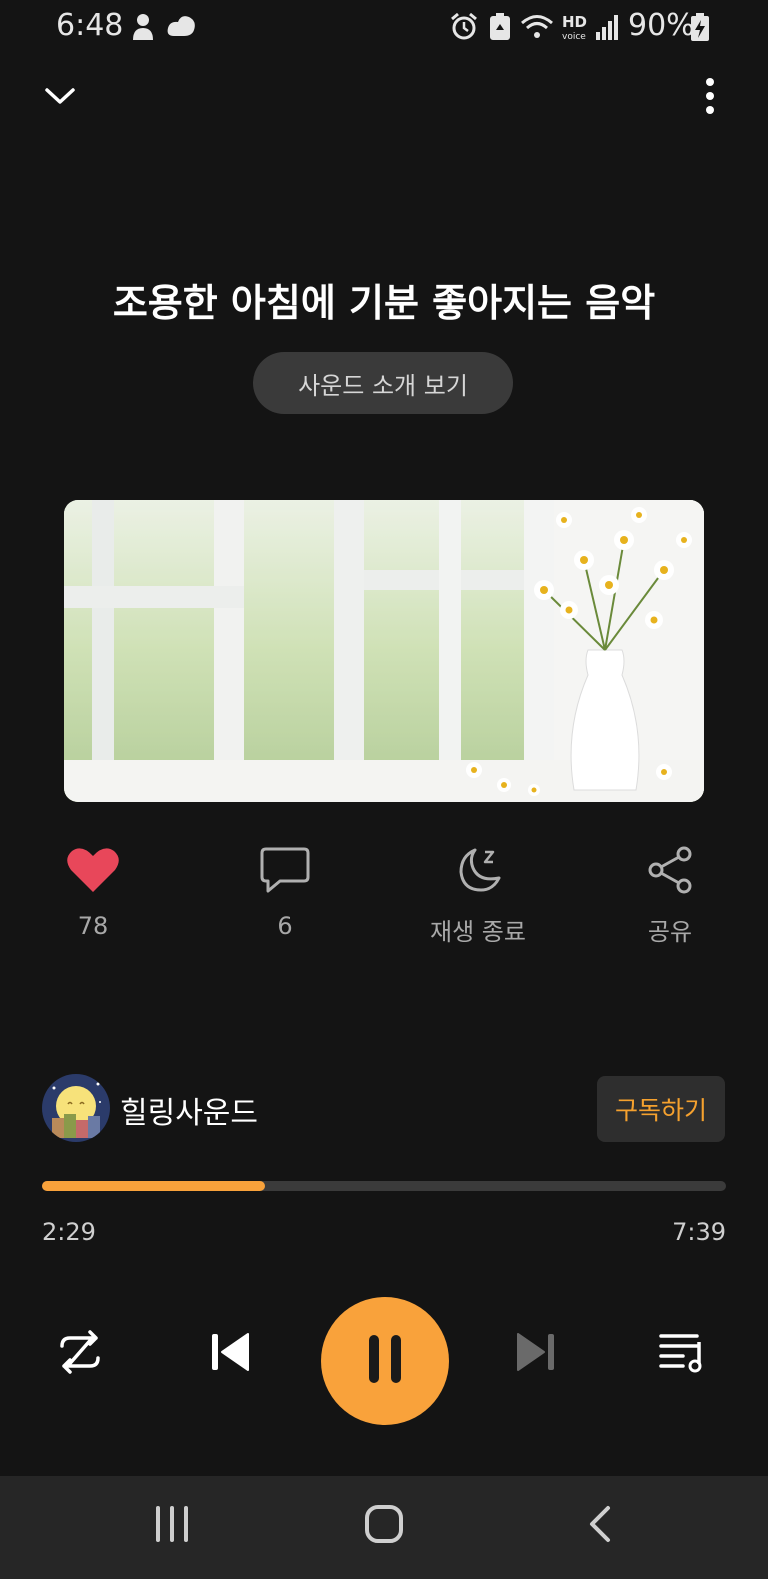 The height and width of the screenshot is (1579, 768). I want to click on total-time: 7:39, so click(699, 1232).